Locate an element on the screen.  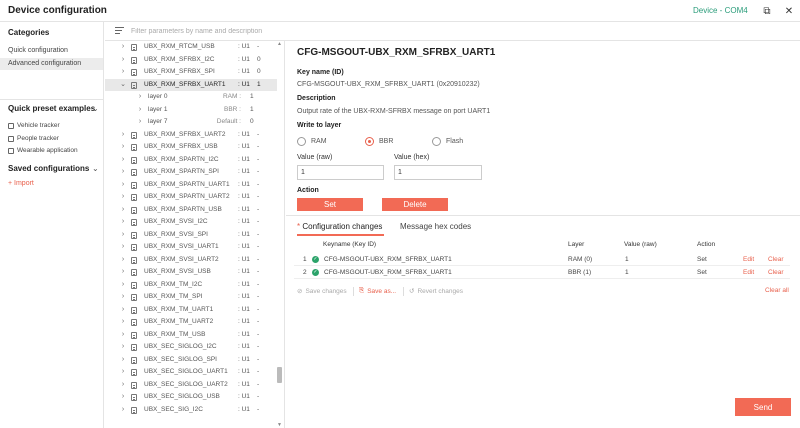
value-hex-input is located at coordinates (438, 172).